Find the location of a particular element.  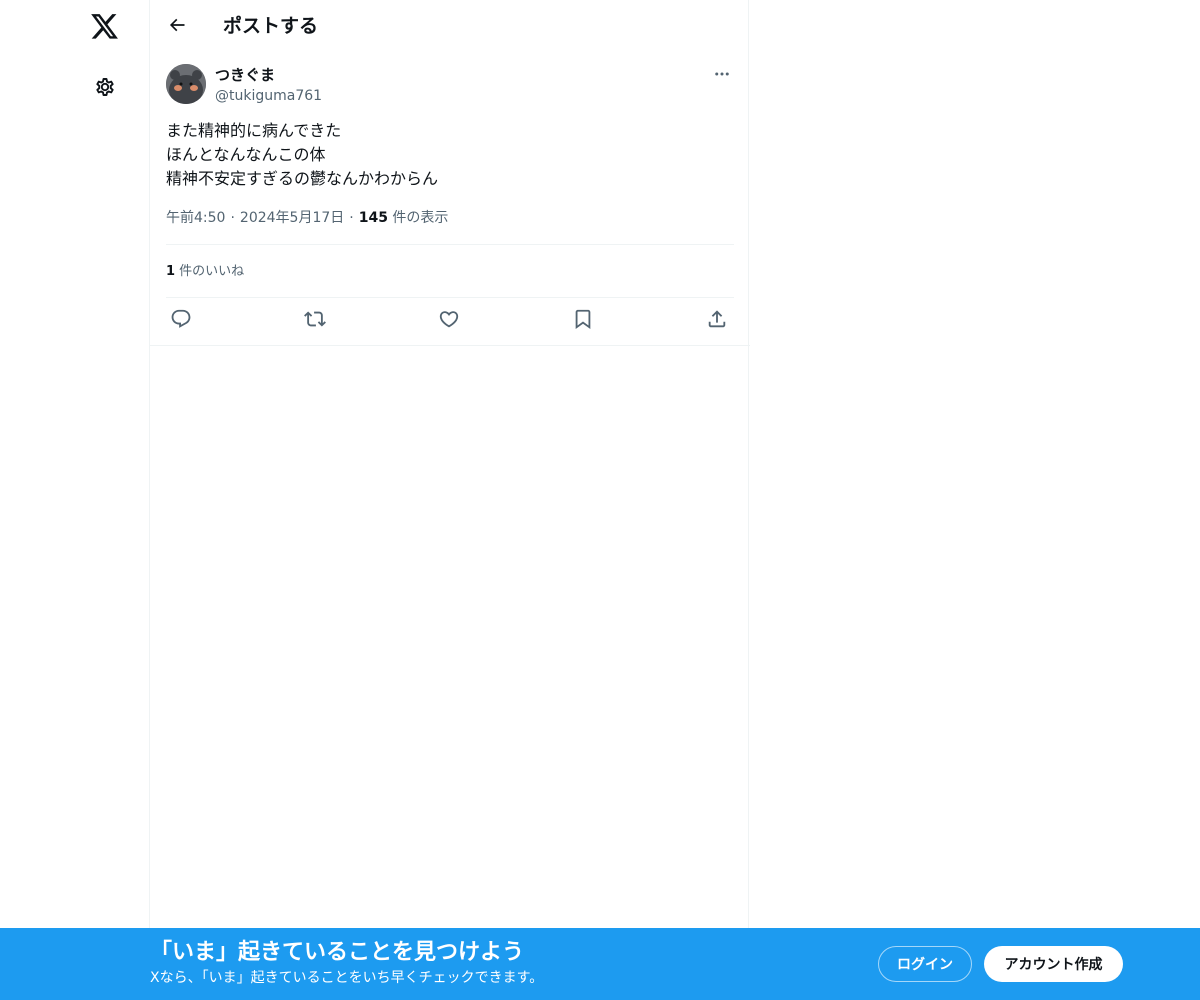

header: ポストする is located at coordinates (450, 26).